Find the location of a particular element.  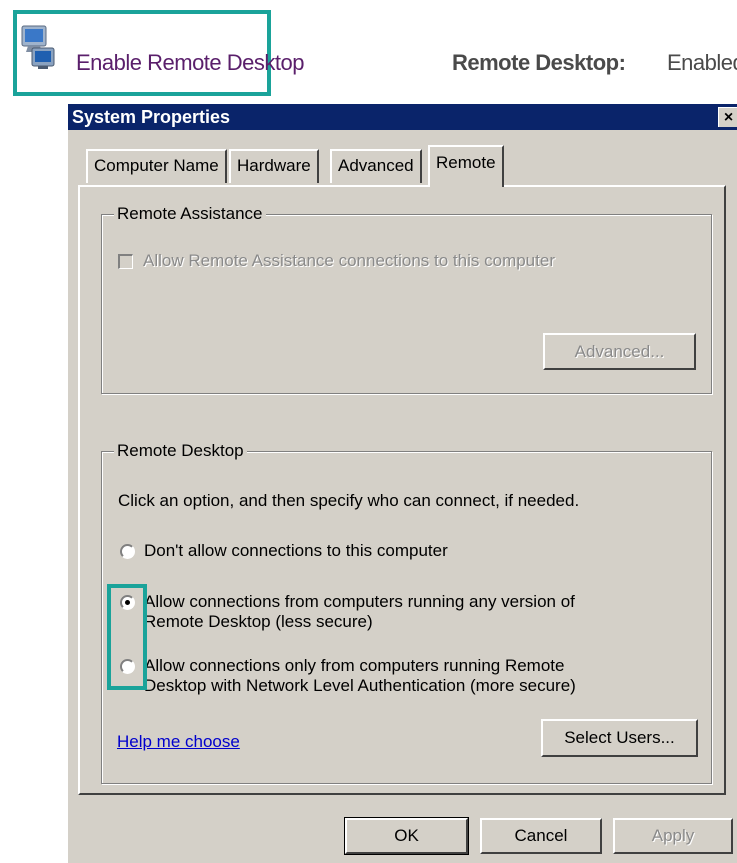

tab-remote: Remote is located at coordinates (466, 166).